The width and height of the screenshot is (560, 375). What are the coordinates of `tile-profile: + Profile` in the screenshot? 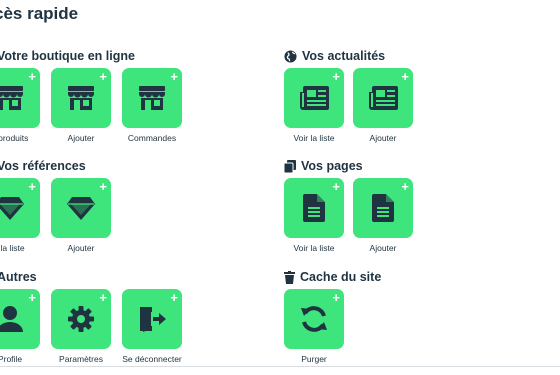 It's located at (28, 326).